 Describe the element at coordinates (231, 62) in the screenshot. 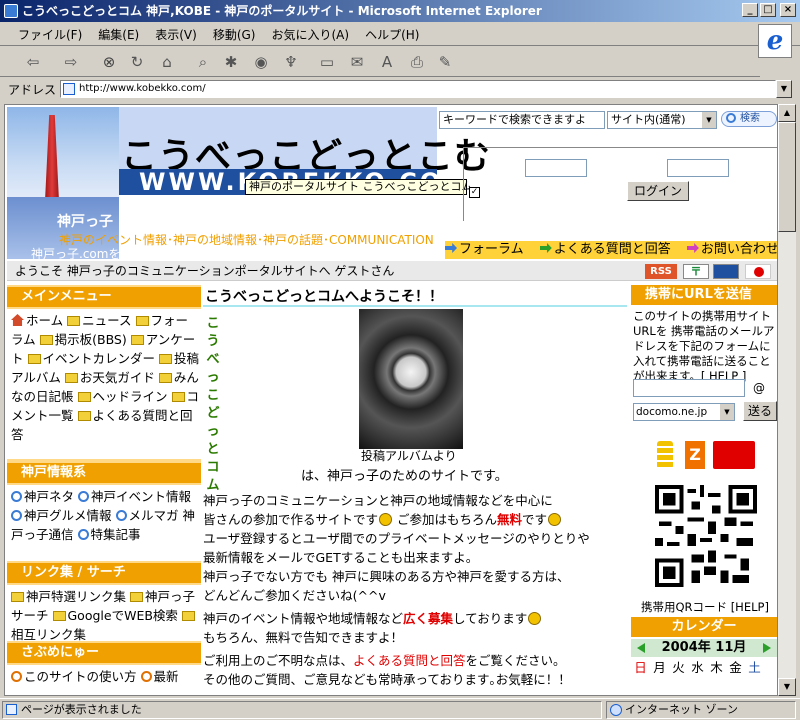

I see `favorites-icon: ✱` at that location.